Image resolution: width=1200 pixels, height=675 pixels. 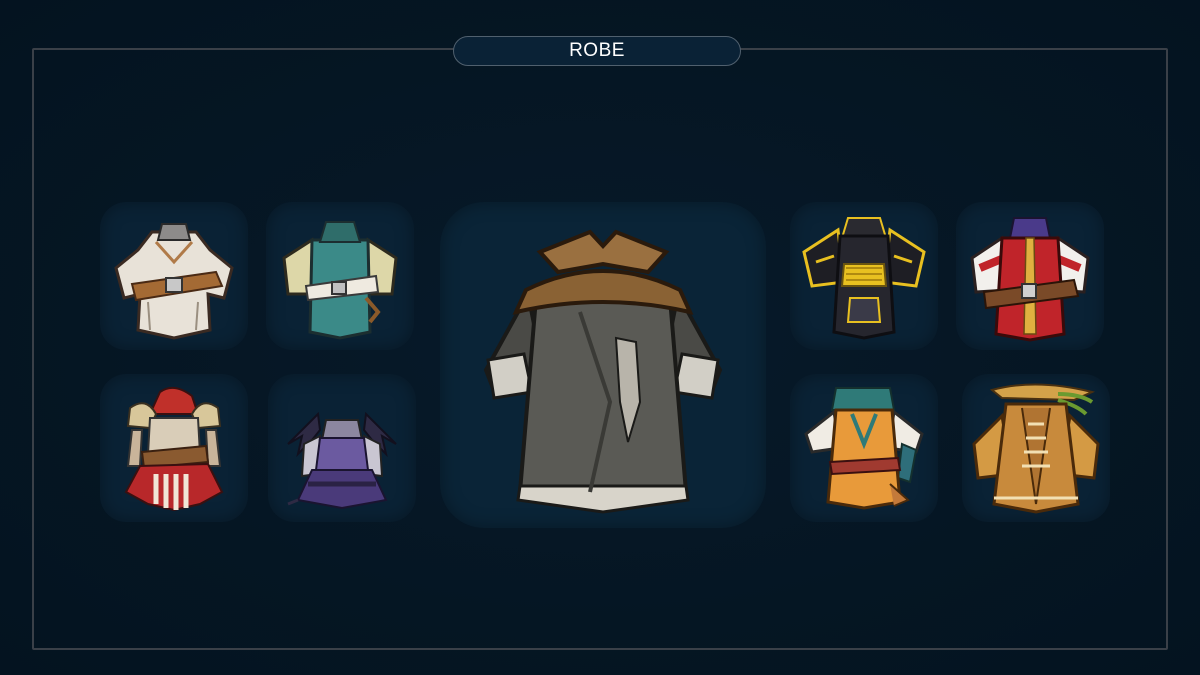 I want to click on tan-druid-robe-with-hat-icon, so click(x=1036, y=448).